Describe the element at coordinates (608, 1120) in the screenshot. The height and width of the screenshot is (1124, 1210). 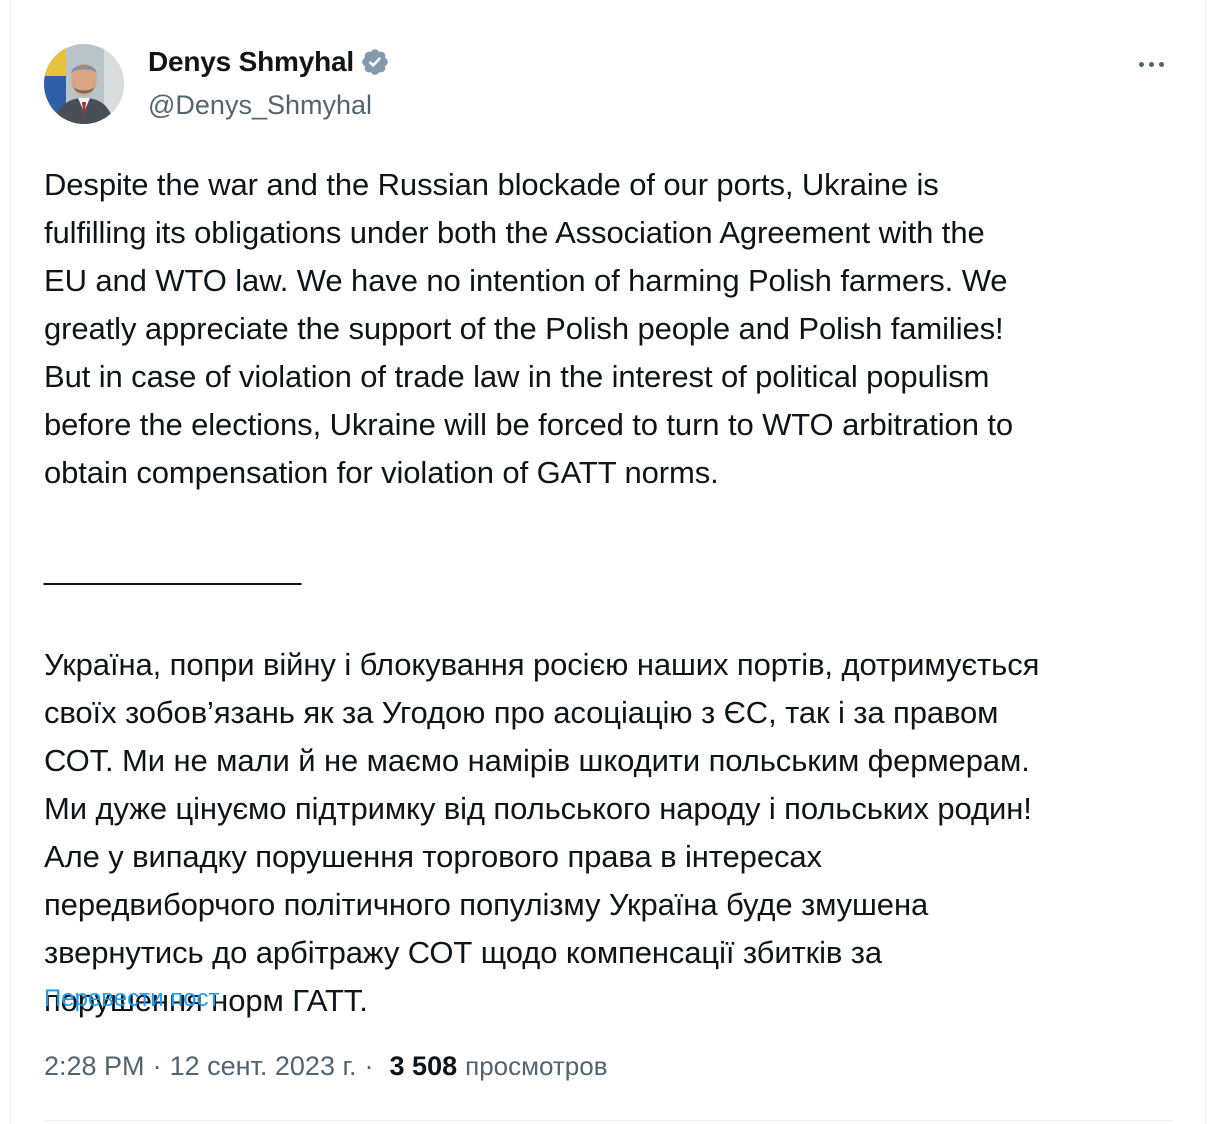
I see `divider` at that location.